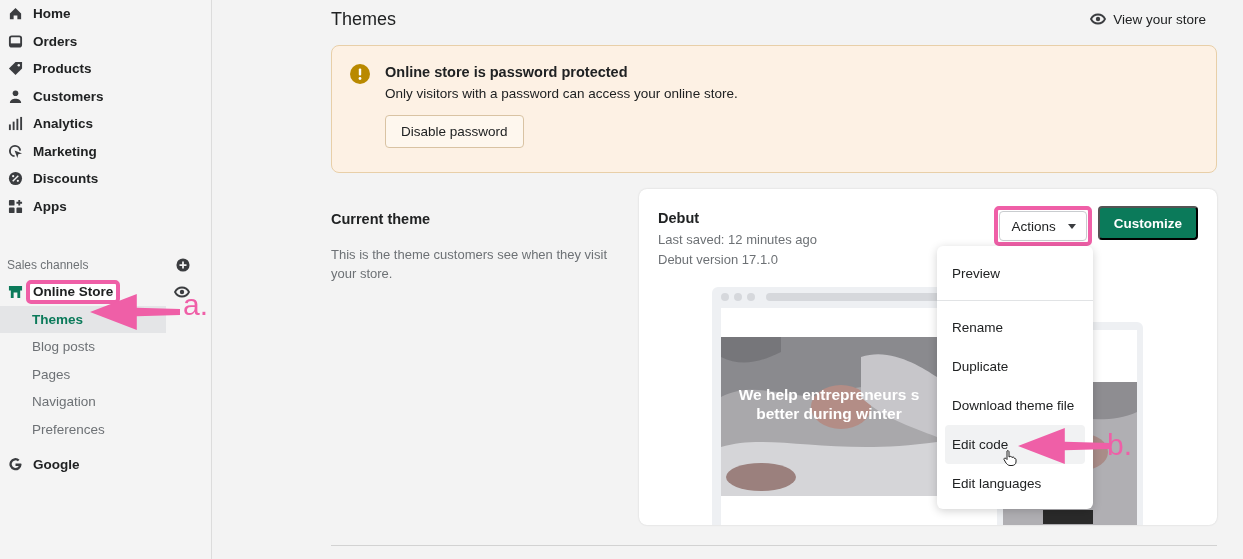  I want to click on menu-item: Preview, so click(1015, 273).